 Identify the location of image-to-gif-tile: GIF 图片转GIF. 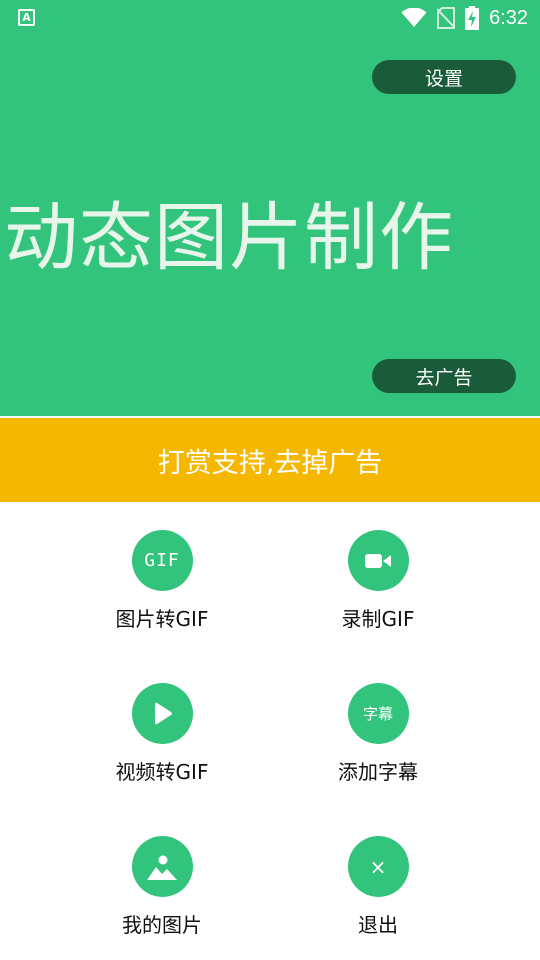
(162, 590).